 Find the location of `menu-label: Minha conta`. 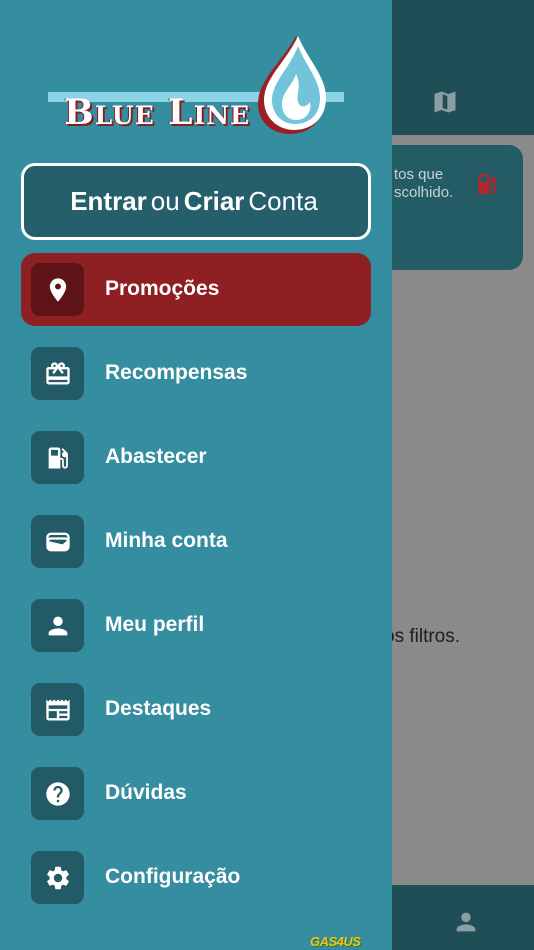

menu-label: Minha conta is located at coordinates (166, 540).